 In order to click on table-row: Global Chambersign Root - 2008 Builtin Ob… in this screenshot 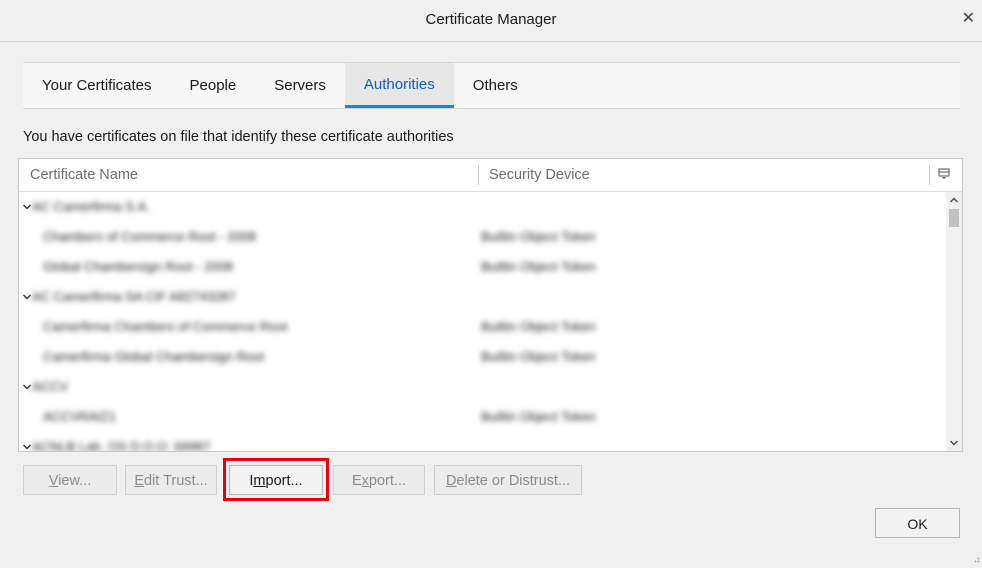, I will do `click(482, 267)`.